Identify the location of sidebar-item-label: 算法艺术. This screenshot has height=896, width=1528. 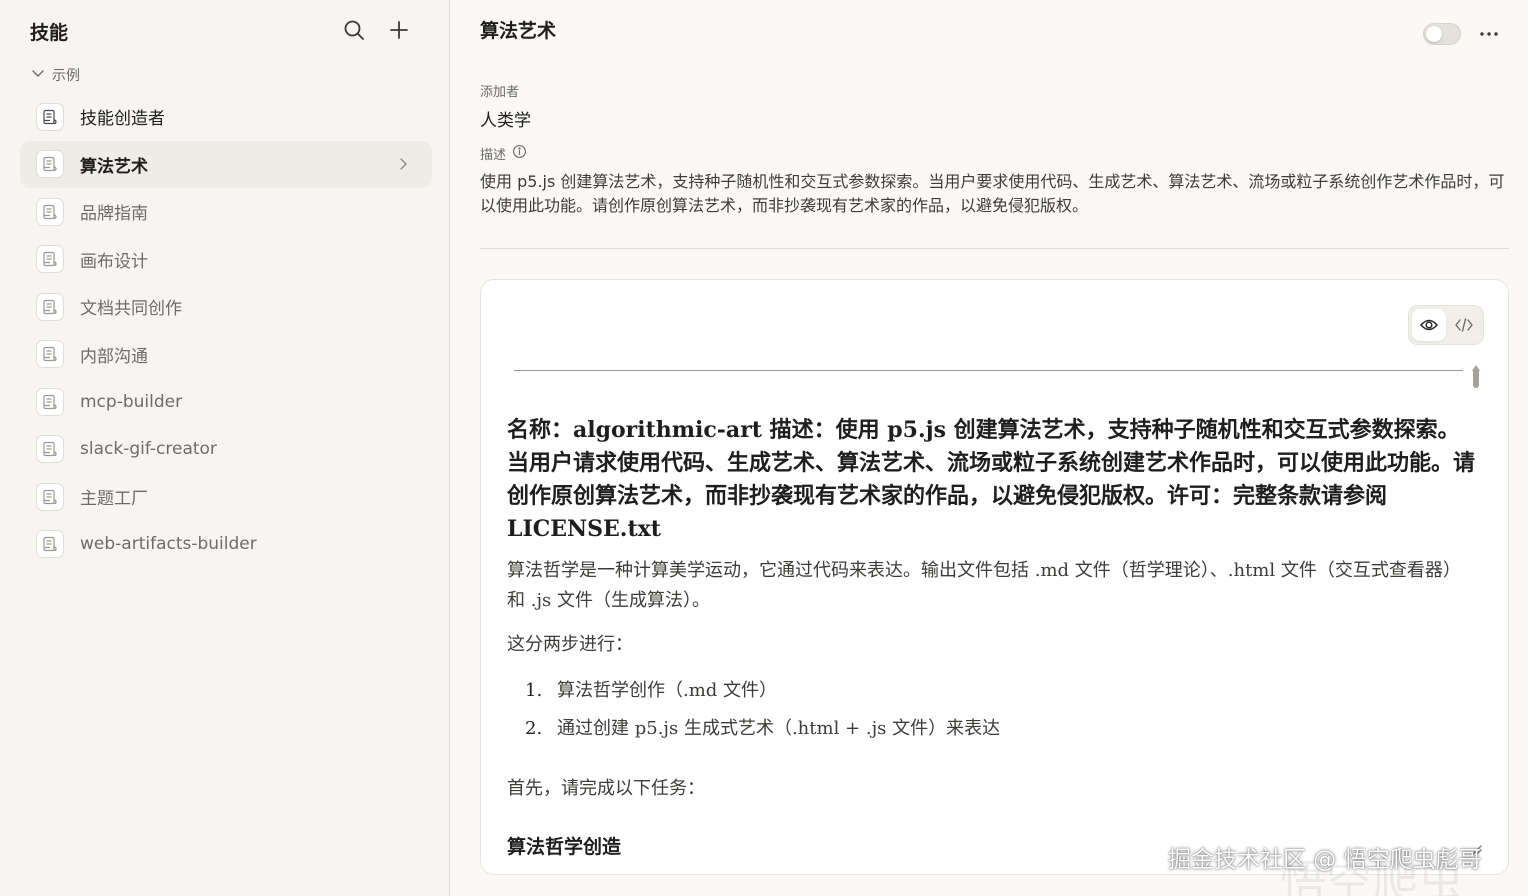
(114, 166).